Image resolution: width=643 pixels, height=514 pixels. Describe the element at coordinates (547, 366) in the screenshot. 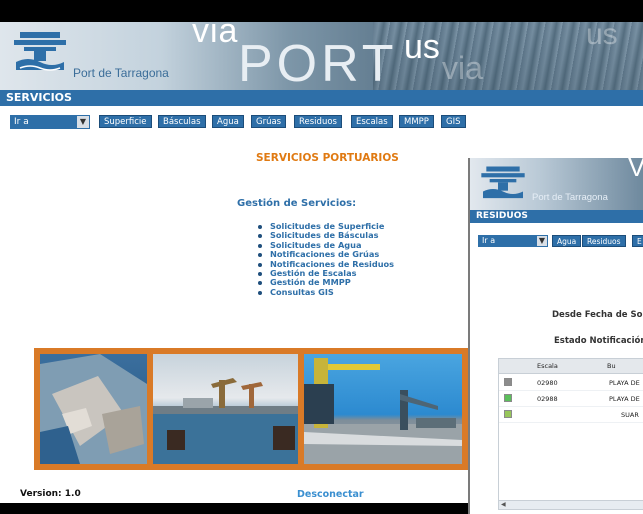

I see `column-header-escala: Escala` at that location.